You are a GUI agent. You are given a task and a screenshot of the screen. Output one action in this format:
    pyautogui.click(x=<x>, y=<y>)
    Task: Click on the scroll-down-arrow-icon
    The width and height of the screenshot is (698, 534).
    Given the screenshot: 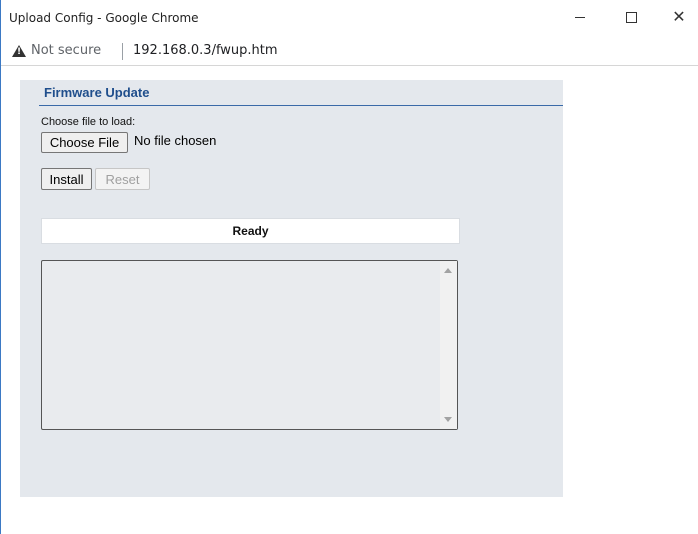 What is the action you would take?
    pyautogui.click(x=448, y=419)
    